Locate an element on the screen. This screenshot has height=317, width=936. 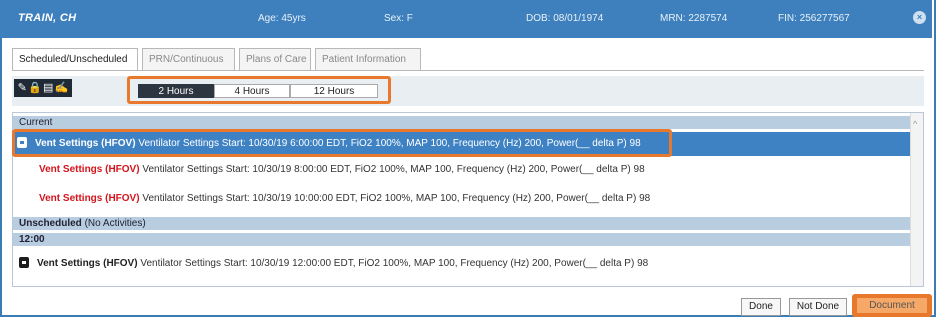
patient-dob: DOB: 08/01/1974 is located at coordinates (565, 18).